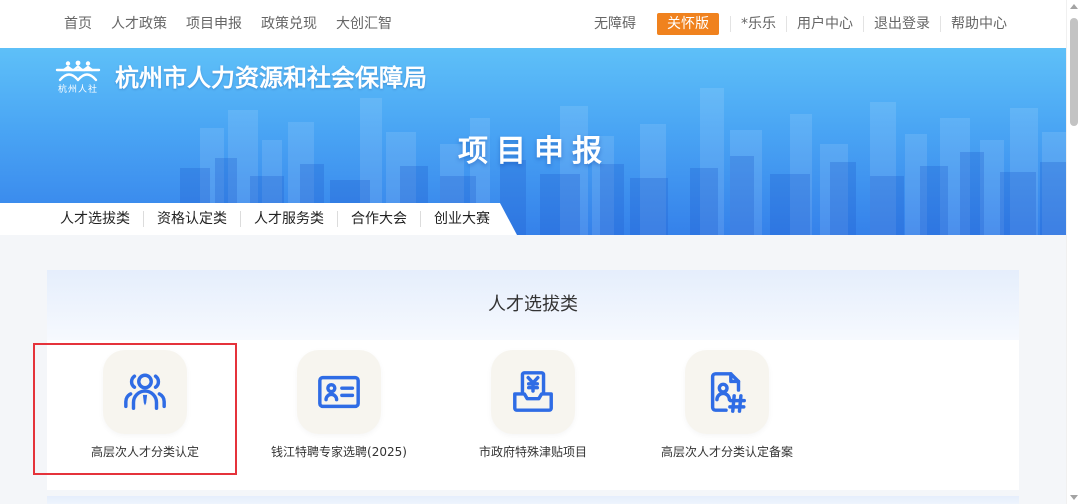  What do you see at coordinates (978, 24) in the screenshot?
I see `help-center-link: 帮助中心` at bounding box center [978, 24].